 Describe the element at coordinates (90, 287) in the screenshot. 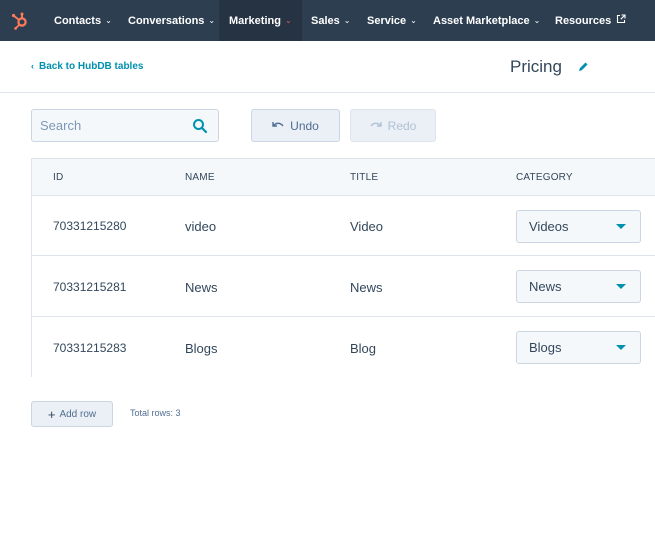

I see `cell-id: 70331215281` at that location.